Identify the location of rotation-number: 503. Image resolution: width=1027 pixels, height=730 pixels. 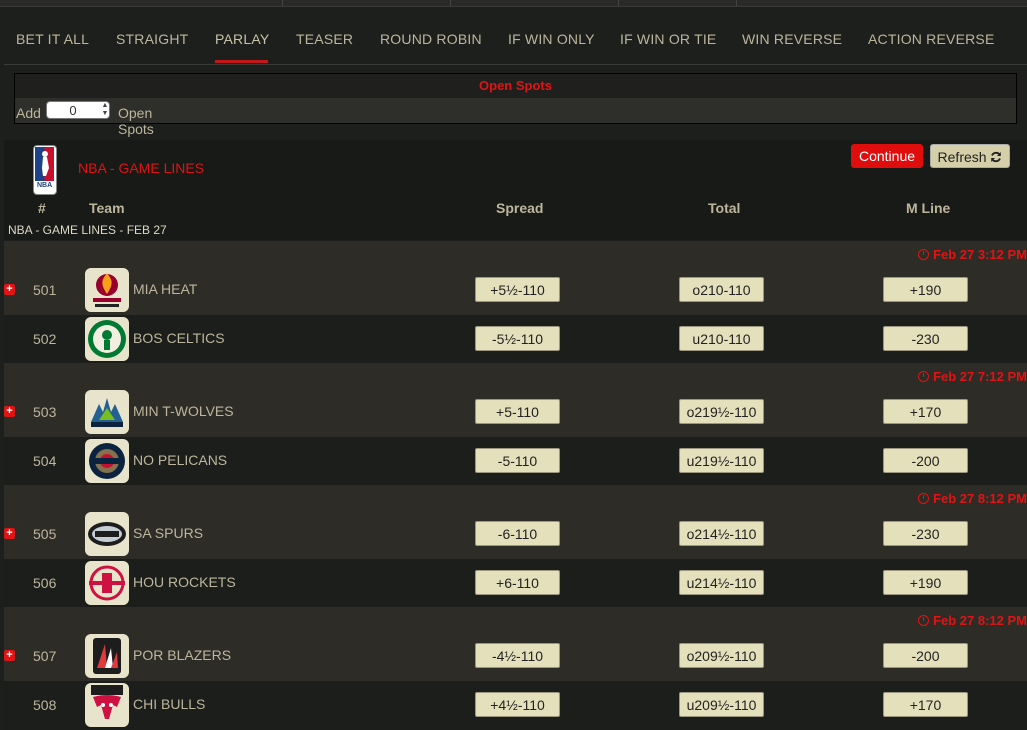
(45, 412).